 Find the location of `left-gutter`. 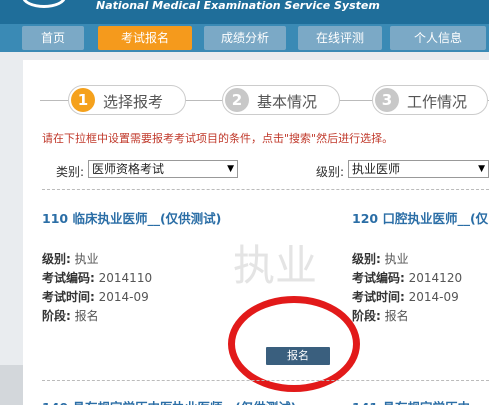

left-gutter is located at coordinates (11, 385).